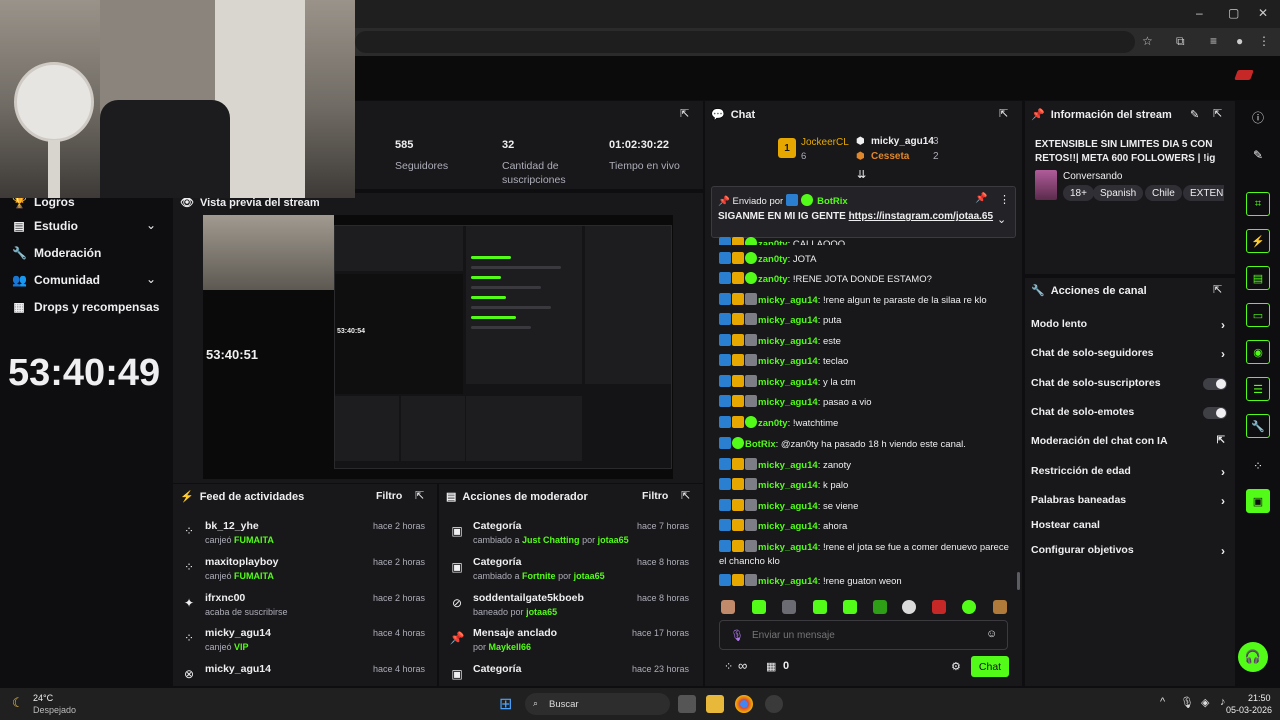 This screenshot has width=1280, height=720. I want to click on tag: Spanish, so click(1118, 193).